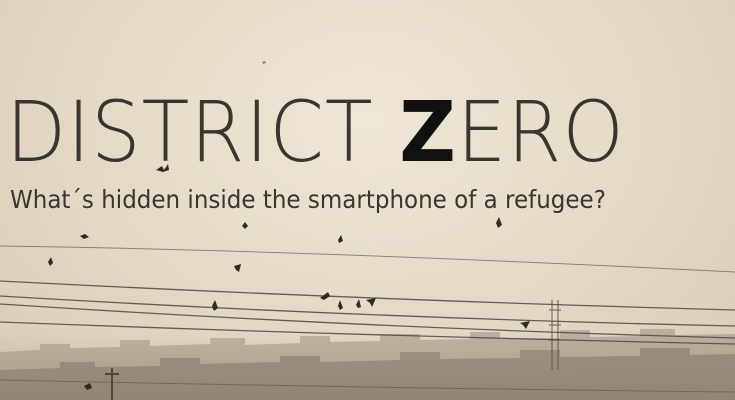  What do you see at coordinates (203, 132) in the screenshot?
I see `title-district: DISTRICT` at bounding box center [203, 132].